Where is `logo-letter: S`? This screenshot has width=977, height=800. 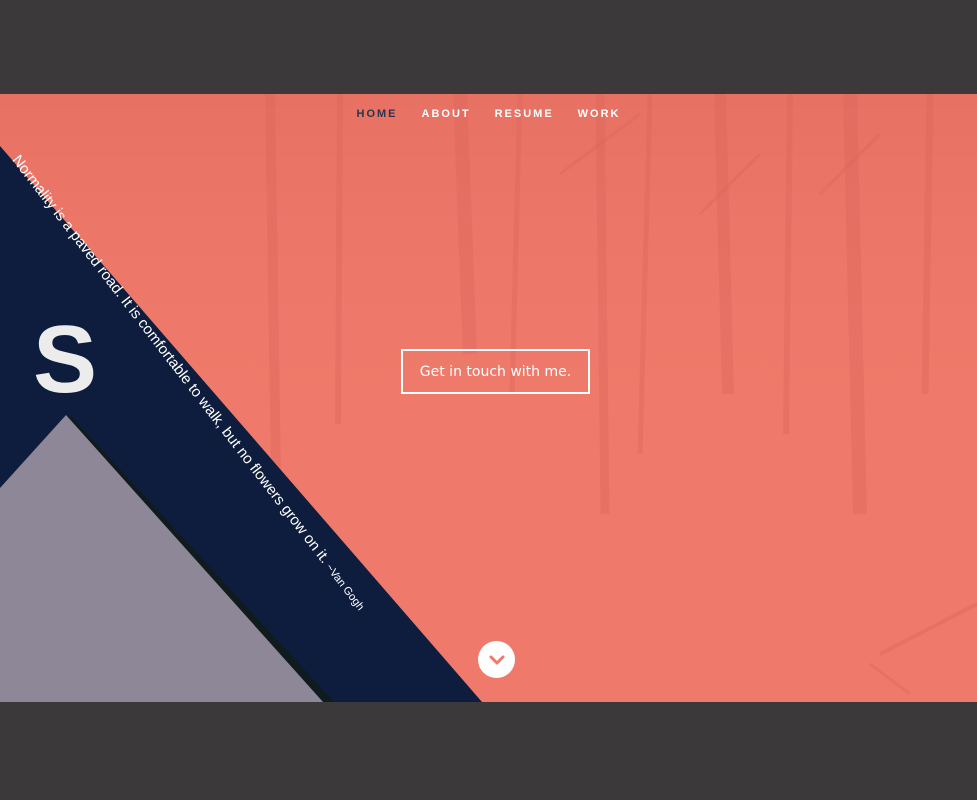 logo-letter: S is located at coordinates (65, 359).